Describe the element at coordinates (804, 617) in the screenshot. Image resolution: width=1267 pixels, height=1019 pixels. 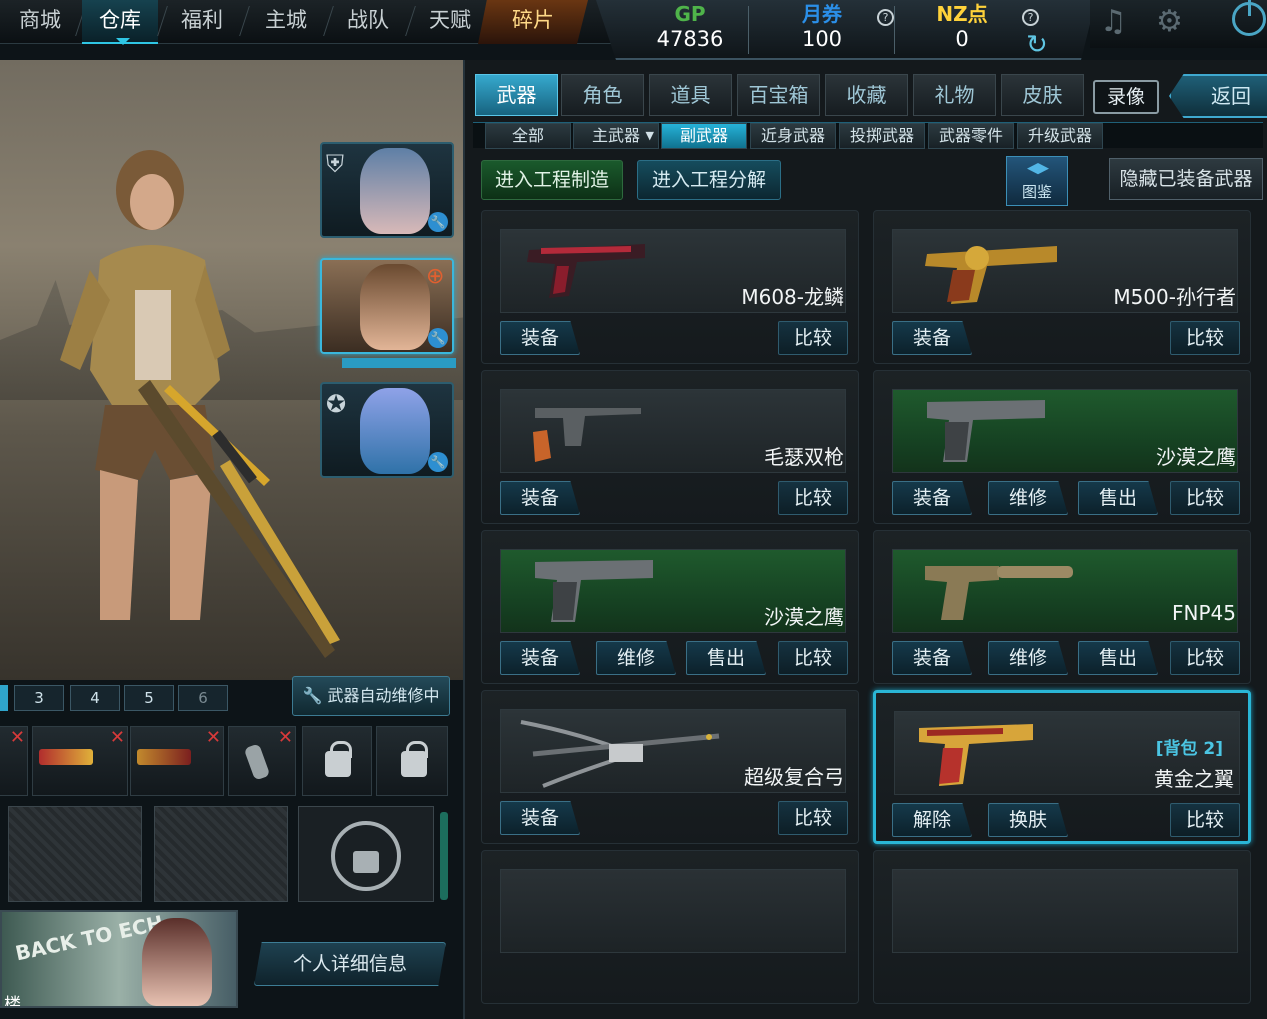
I see `weapon-name: 沙漠之鹰` at that location.